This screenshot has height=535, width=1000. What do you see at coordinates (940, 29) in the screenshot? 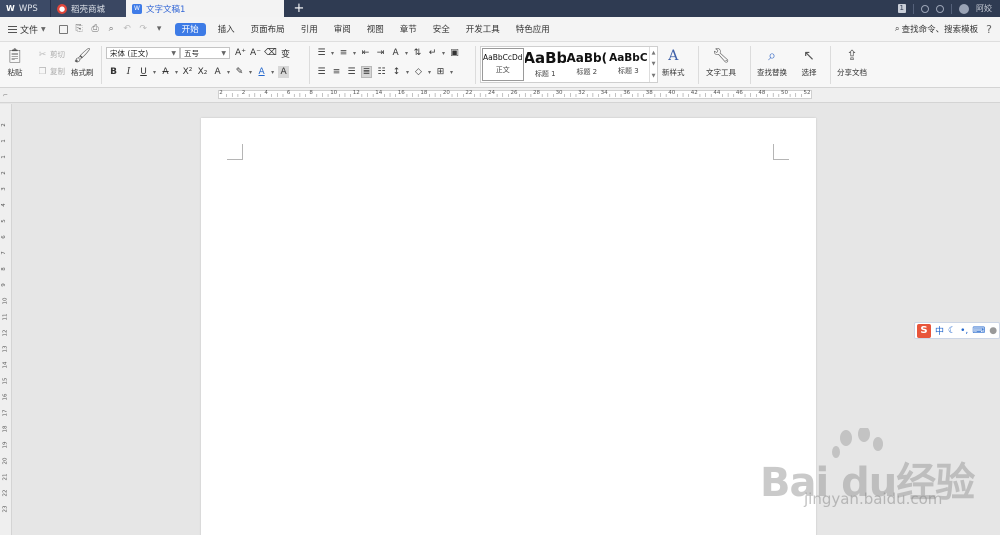
I see `command-search: ⌕ 查找命令、搜索模板` at bounding box center [940, 29].